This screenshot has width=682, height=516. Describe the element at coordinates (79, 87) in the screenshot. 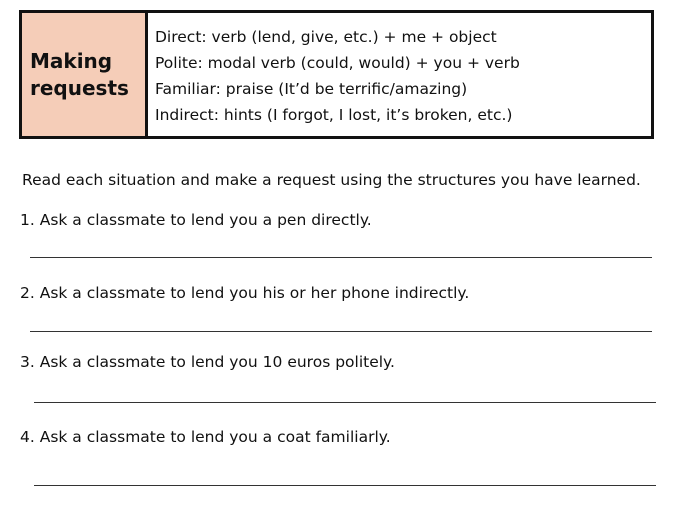

I see `summary-title-line-2: requests` at that location.